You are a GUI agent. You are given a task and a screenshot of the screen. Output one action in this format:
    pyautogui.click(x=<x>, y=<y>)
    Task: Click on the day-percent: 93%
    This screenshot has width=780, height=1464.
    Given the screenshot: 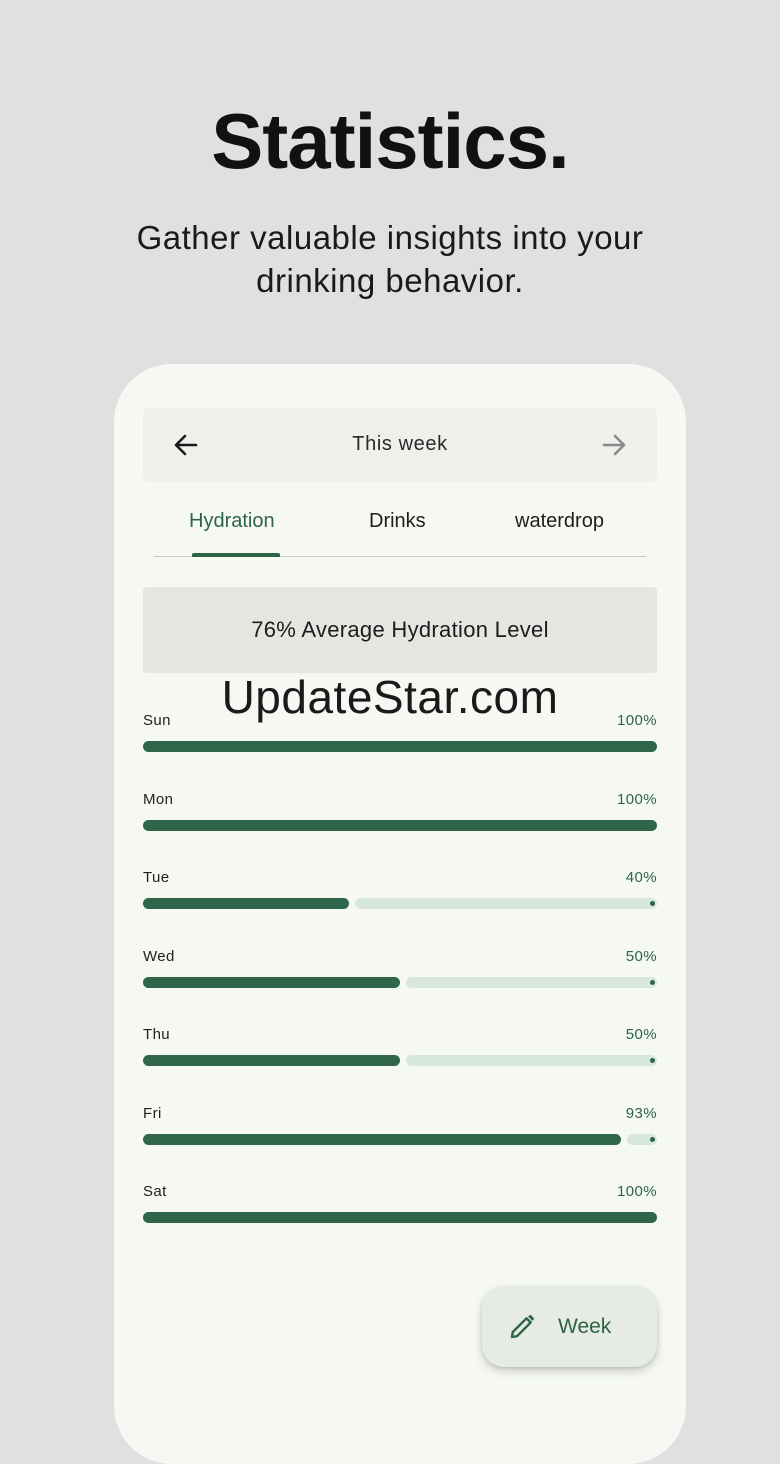 What is the action you would take?
    pyautogui.click(x=641, y=1113)
    